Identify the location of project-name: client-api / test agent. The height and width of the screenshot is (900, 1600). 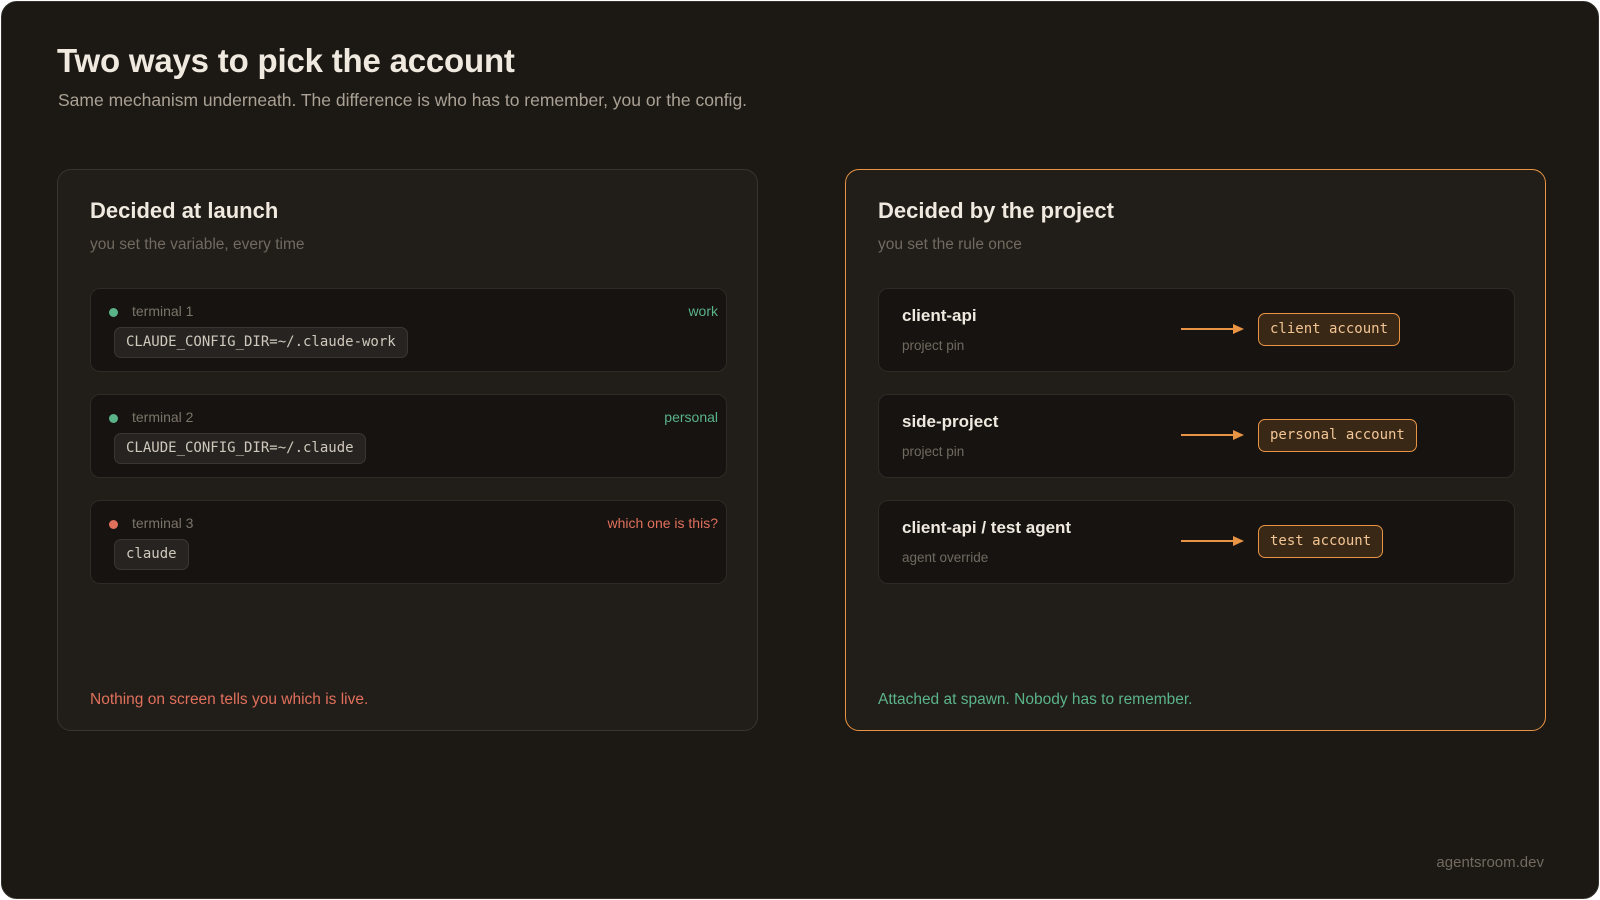
(987, 527).